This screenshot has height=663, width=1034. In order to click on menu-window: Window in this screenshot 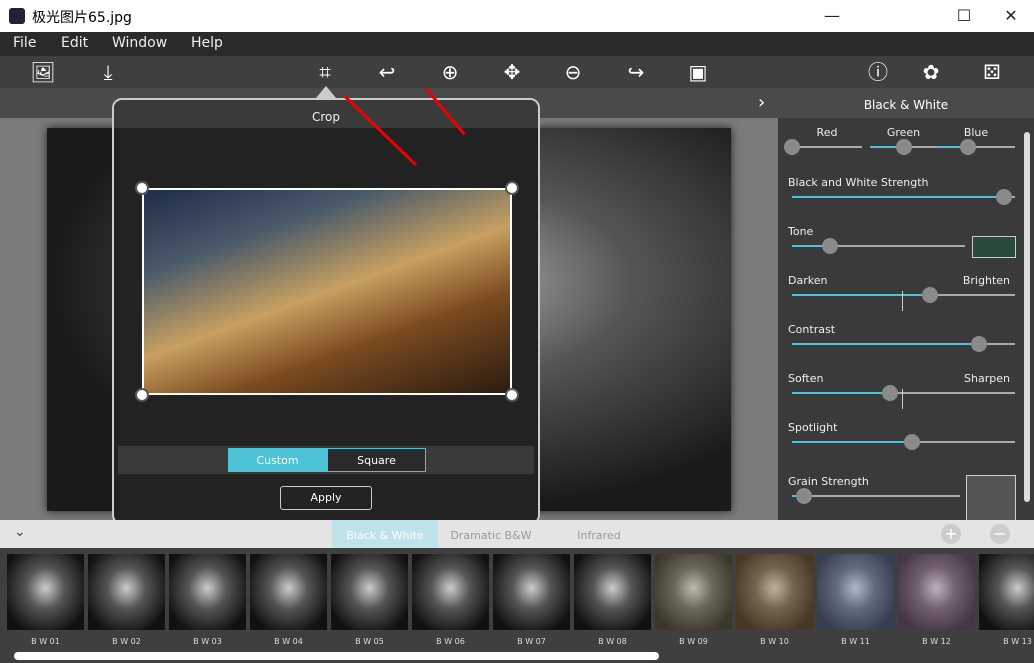, I will do `click(139, 43)`.